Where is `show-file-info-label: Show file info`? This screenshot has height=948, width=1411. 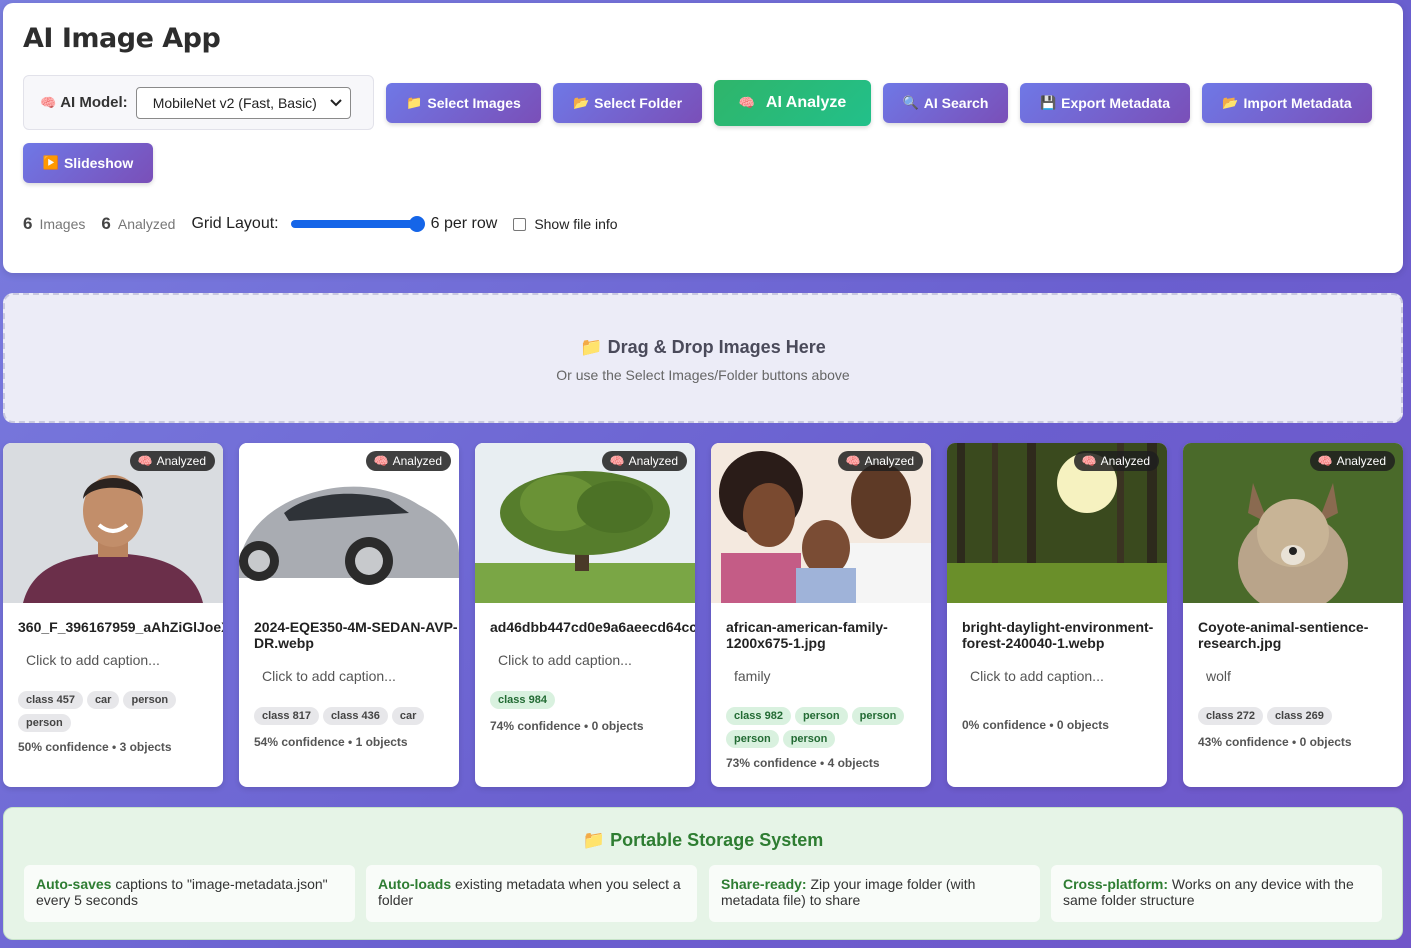 show-file-info-label: Show file info is located at coordinates (576, 224).